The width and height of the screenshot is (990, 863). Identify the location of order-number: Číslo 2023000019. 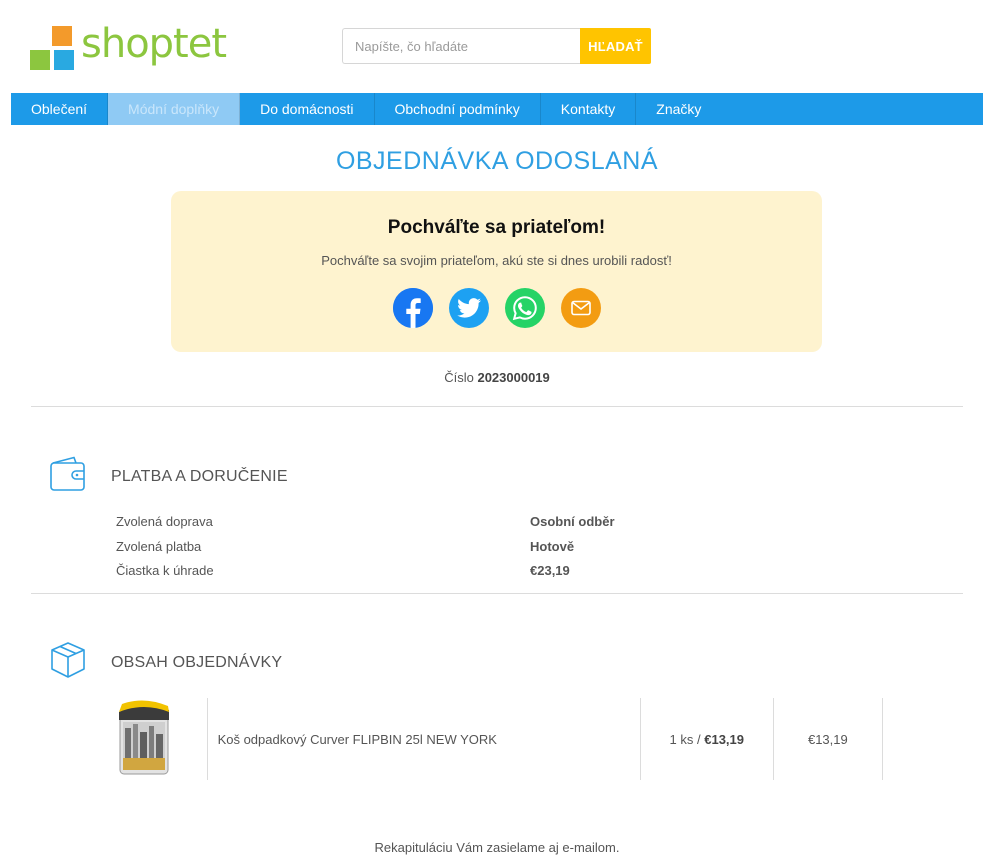
(497, 377).